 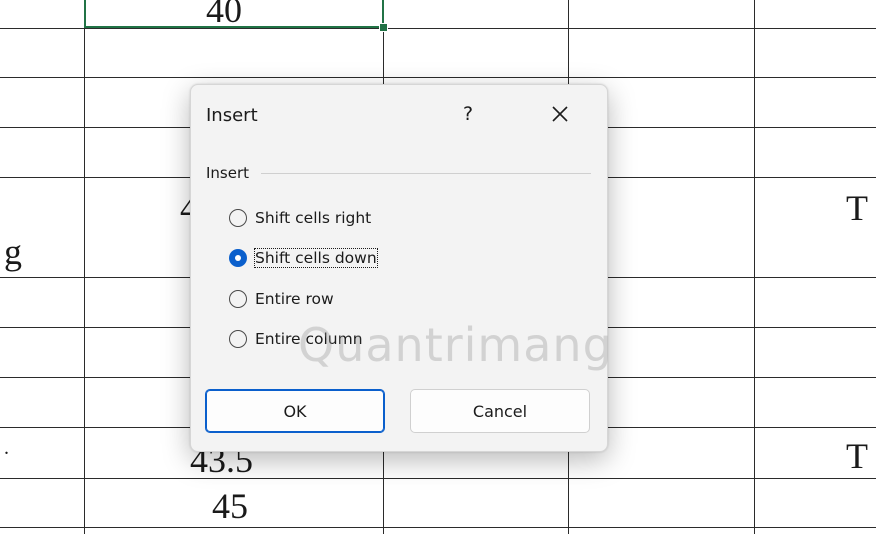 I want to click on option-shift-cells-right: Shift cells right, so click(x=300, y=218).